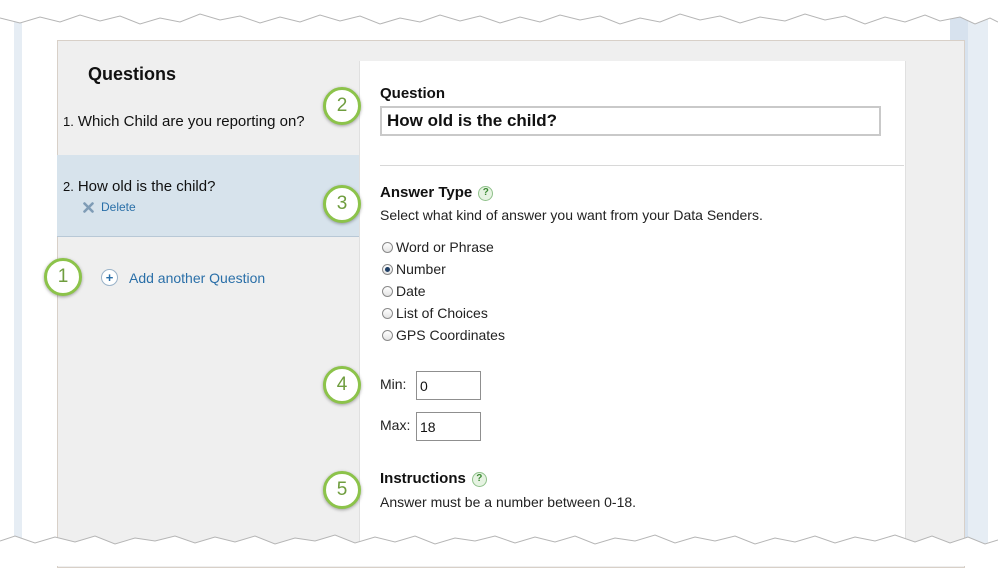 This screenshot has height=568, width=998. What do you see at coordinates (88, 207) in the screenshot?
I see `delete-x-icon` at bounding box center [88, 207].